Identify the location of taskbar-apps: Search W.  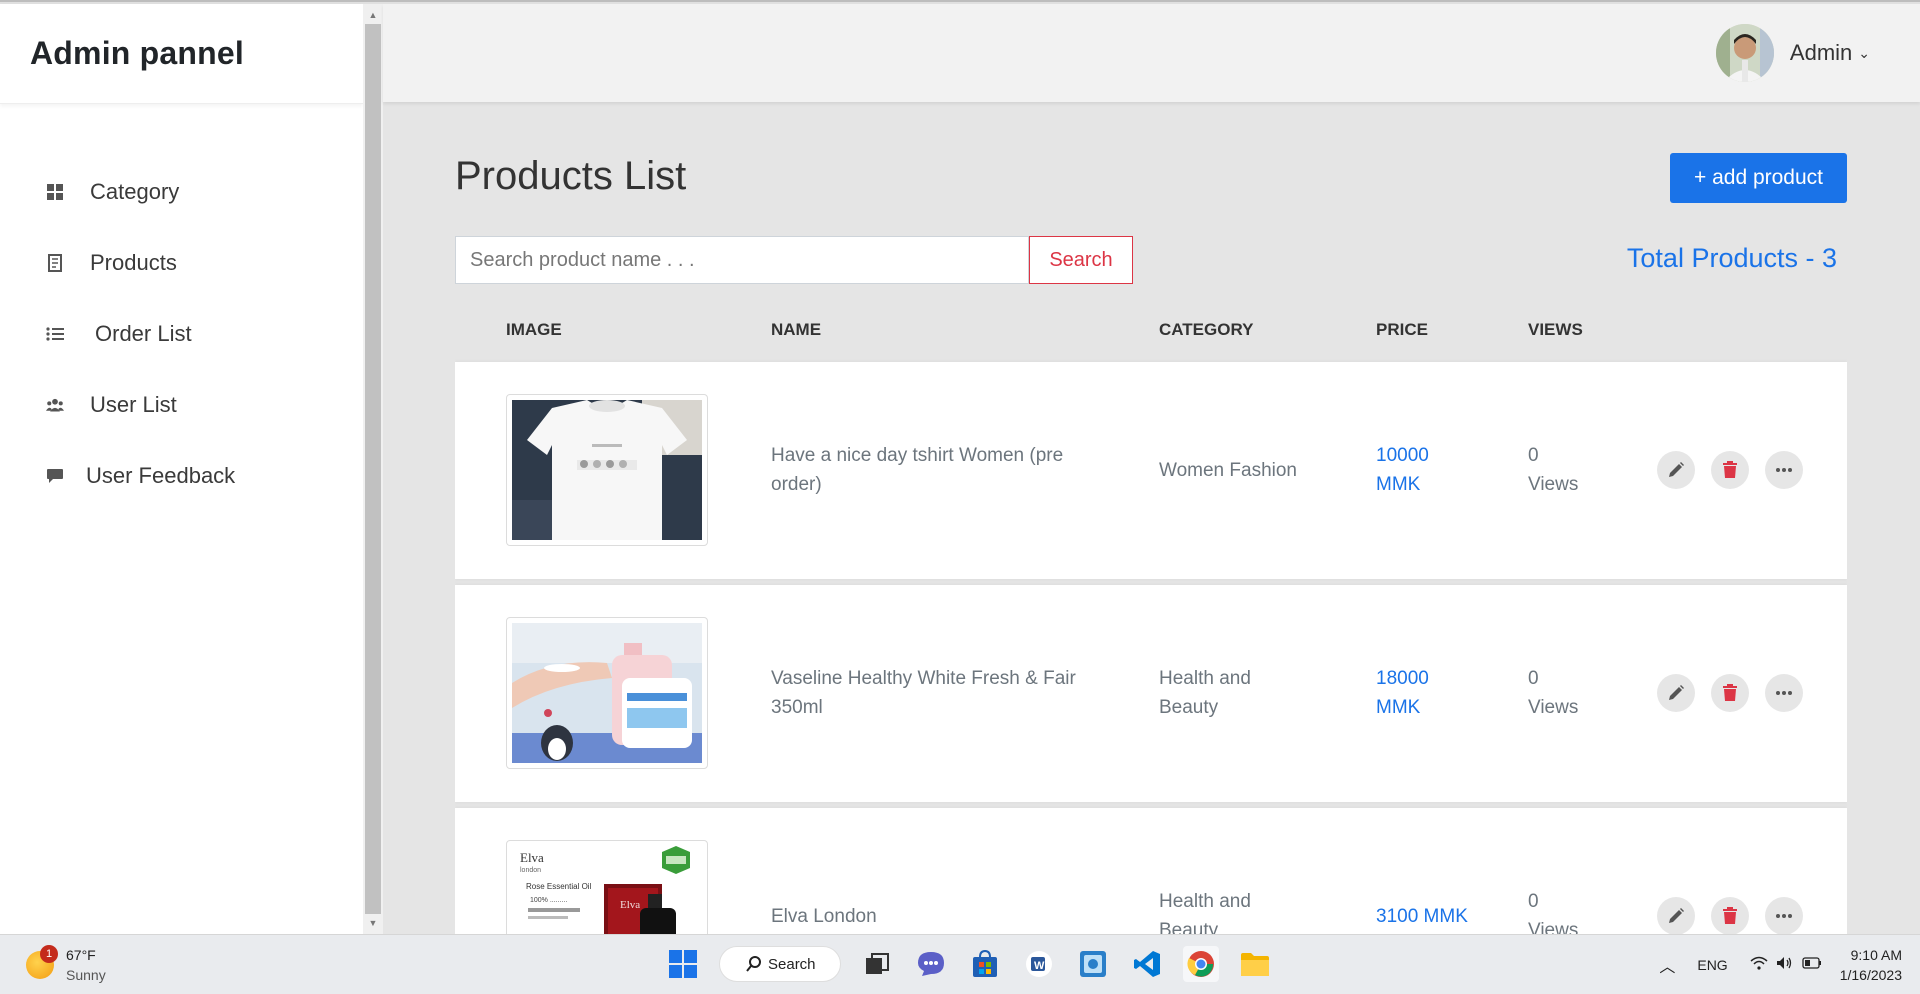
(969, 964).